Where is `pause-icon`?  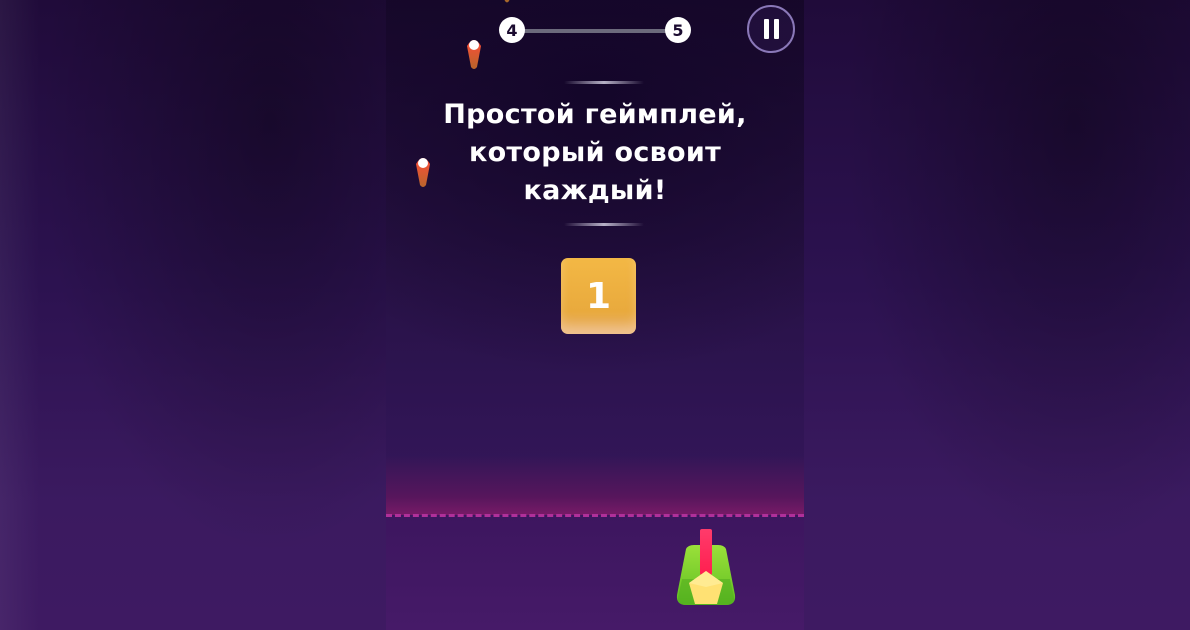
pause-icon is located at coordinates (771, 29).